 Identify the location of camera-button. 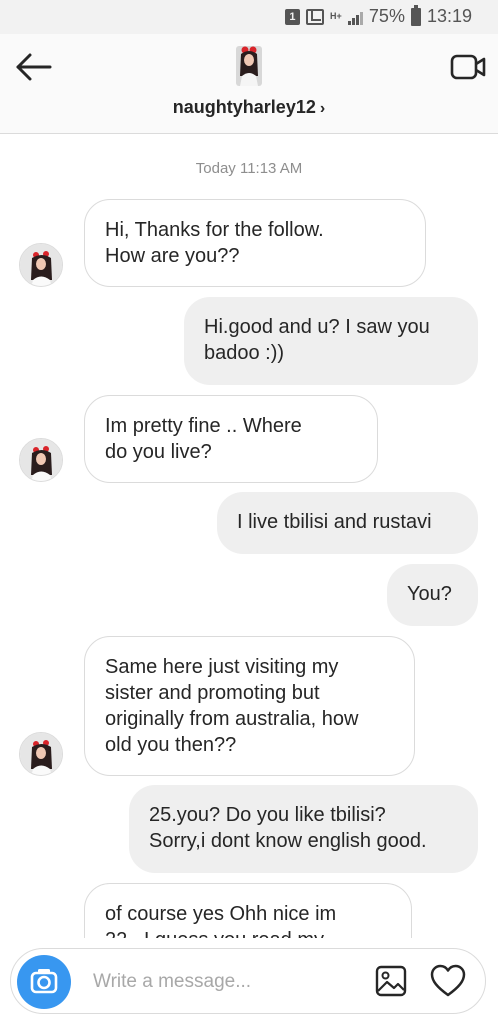
(44, 982).